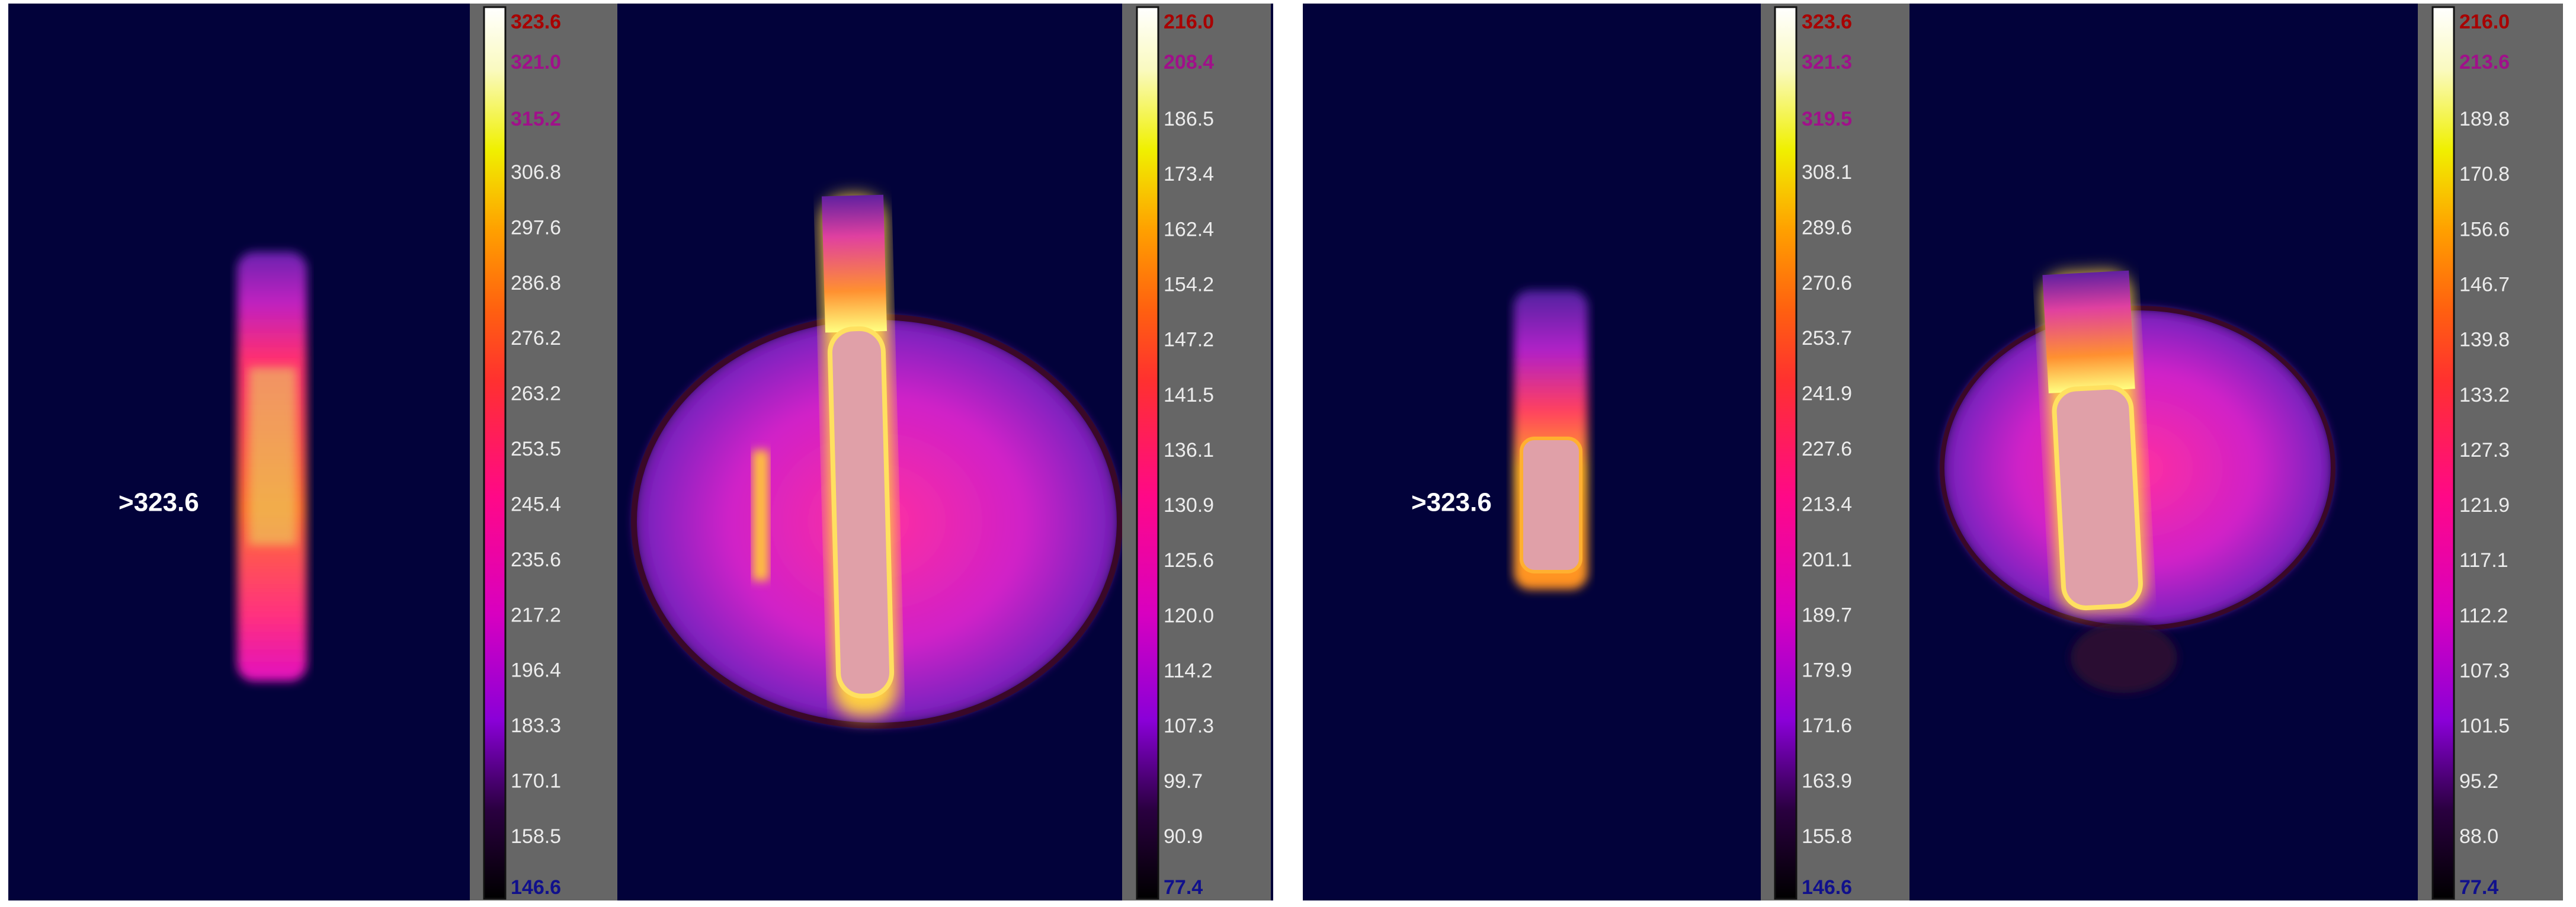  What do you see at coordinates (1827, 670) in the screenshot?
I see `colorbar-tick-label: 179.9` at bounding box center [1827, 670].